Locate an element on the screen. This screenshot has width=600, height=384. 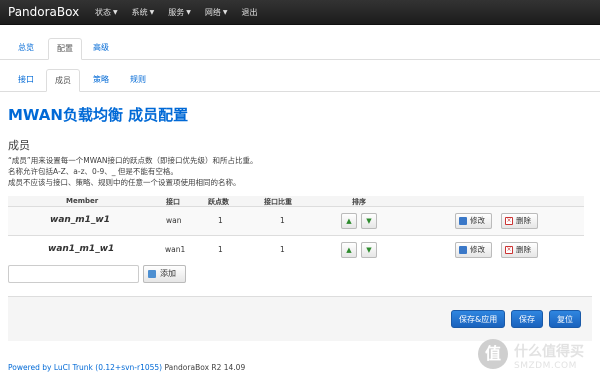
watermark-url: SMZDM.COM is located at coordinates (545, 366).